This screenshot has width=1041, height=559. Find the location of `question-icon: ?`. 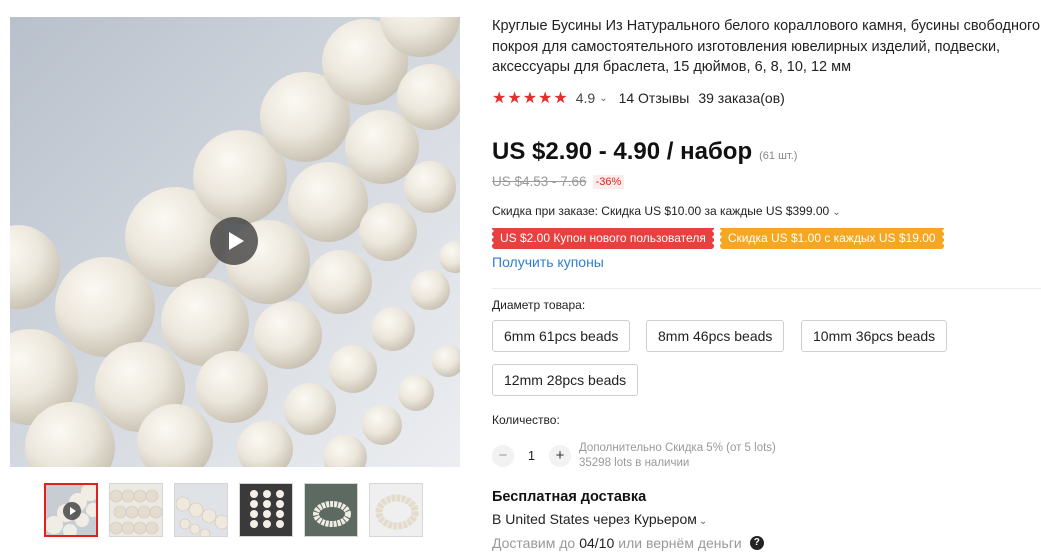

question-icon: ? is located at coordinates (756, 543).